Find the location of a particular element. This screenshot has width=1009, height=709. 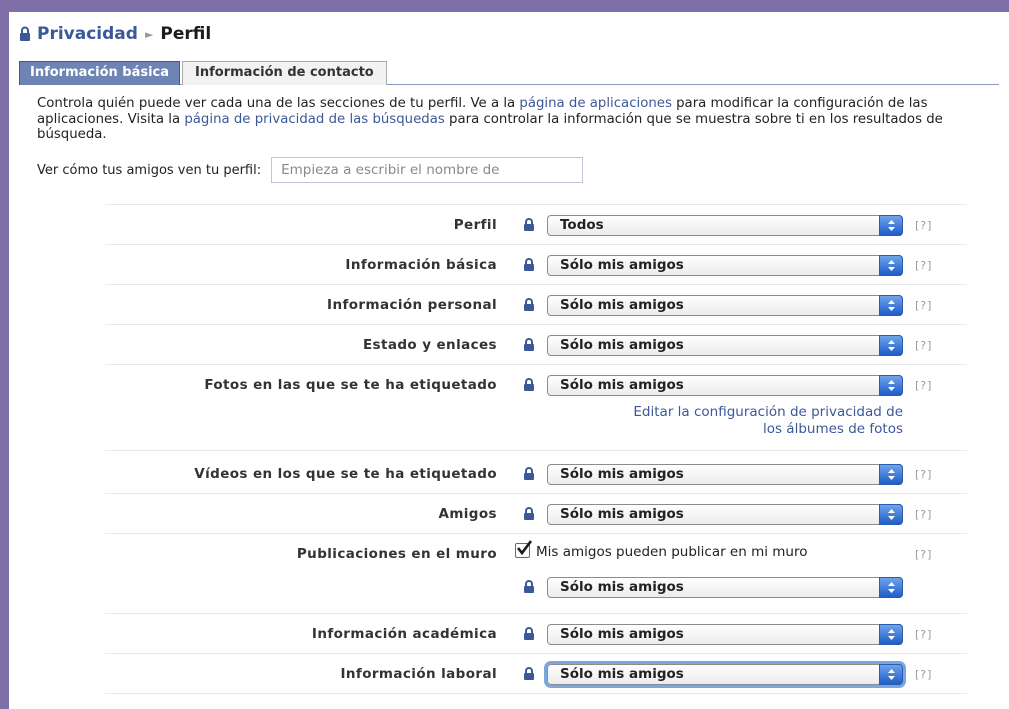

setting-row-work: Información laboral Sólo mis amigos [?] is located at coordinates (536, 674).